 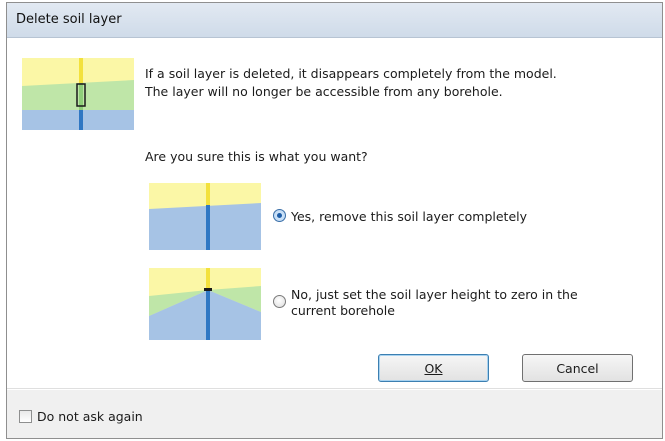 What do you see at coordinates (25, 416) in the screenshot?
I see `do-not-ask-again-checkbox` at bounding box center [25, 416].